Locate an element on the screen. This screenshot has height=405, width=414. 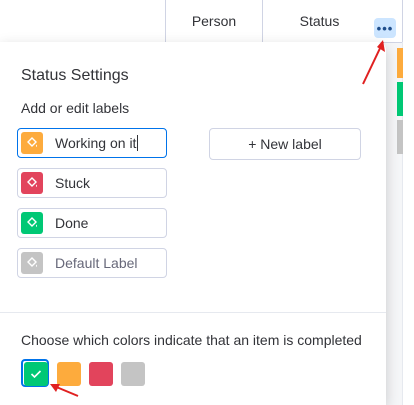
column-header-edge is located at coordinates (408, 21).